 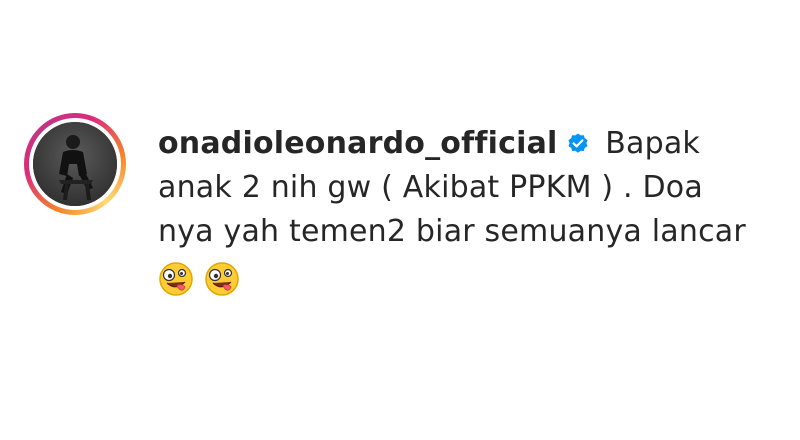 I want to click on caption-text-line1: Bapak, so click(x=648, y=143).